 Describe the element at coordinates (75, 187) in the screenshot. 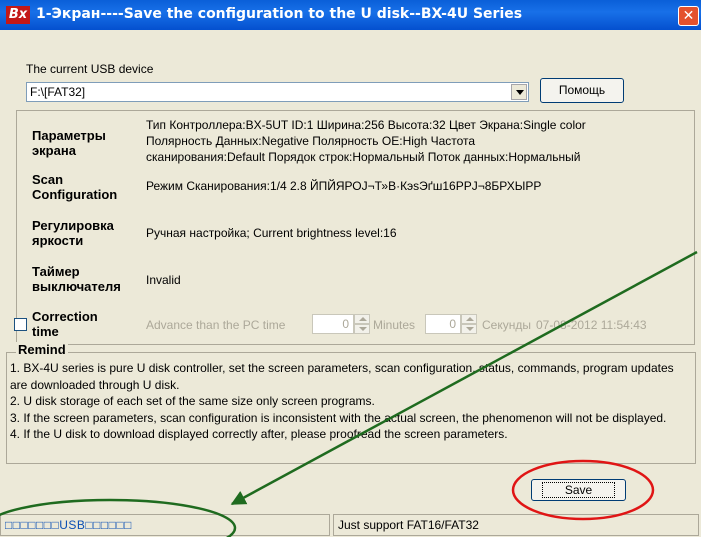

I see `scan-config-label: Scan Configuration` at that location.